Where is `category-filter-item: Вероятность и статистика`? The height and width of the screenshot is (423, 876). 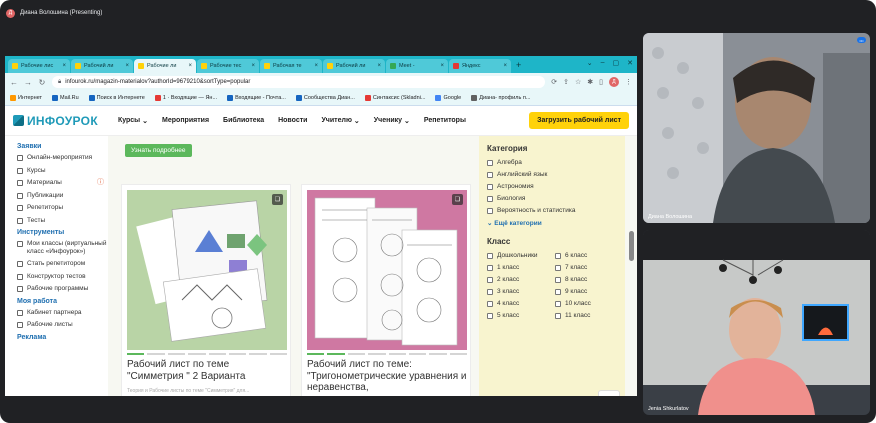 category-filter-item: Вероятность и статистика is located at coordinates (552, 210).